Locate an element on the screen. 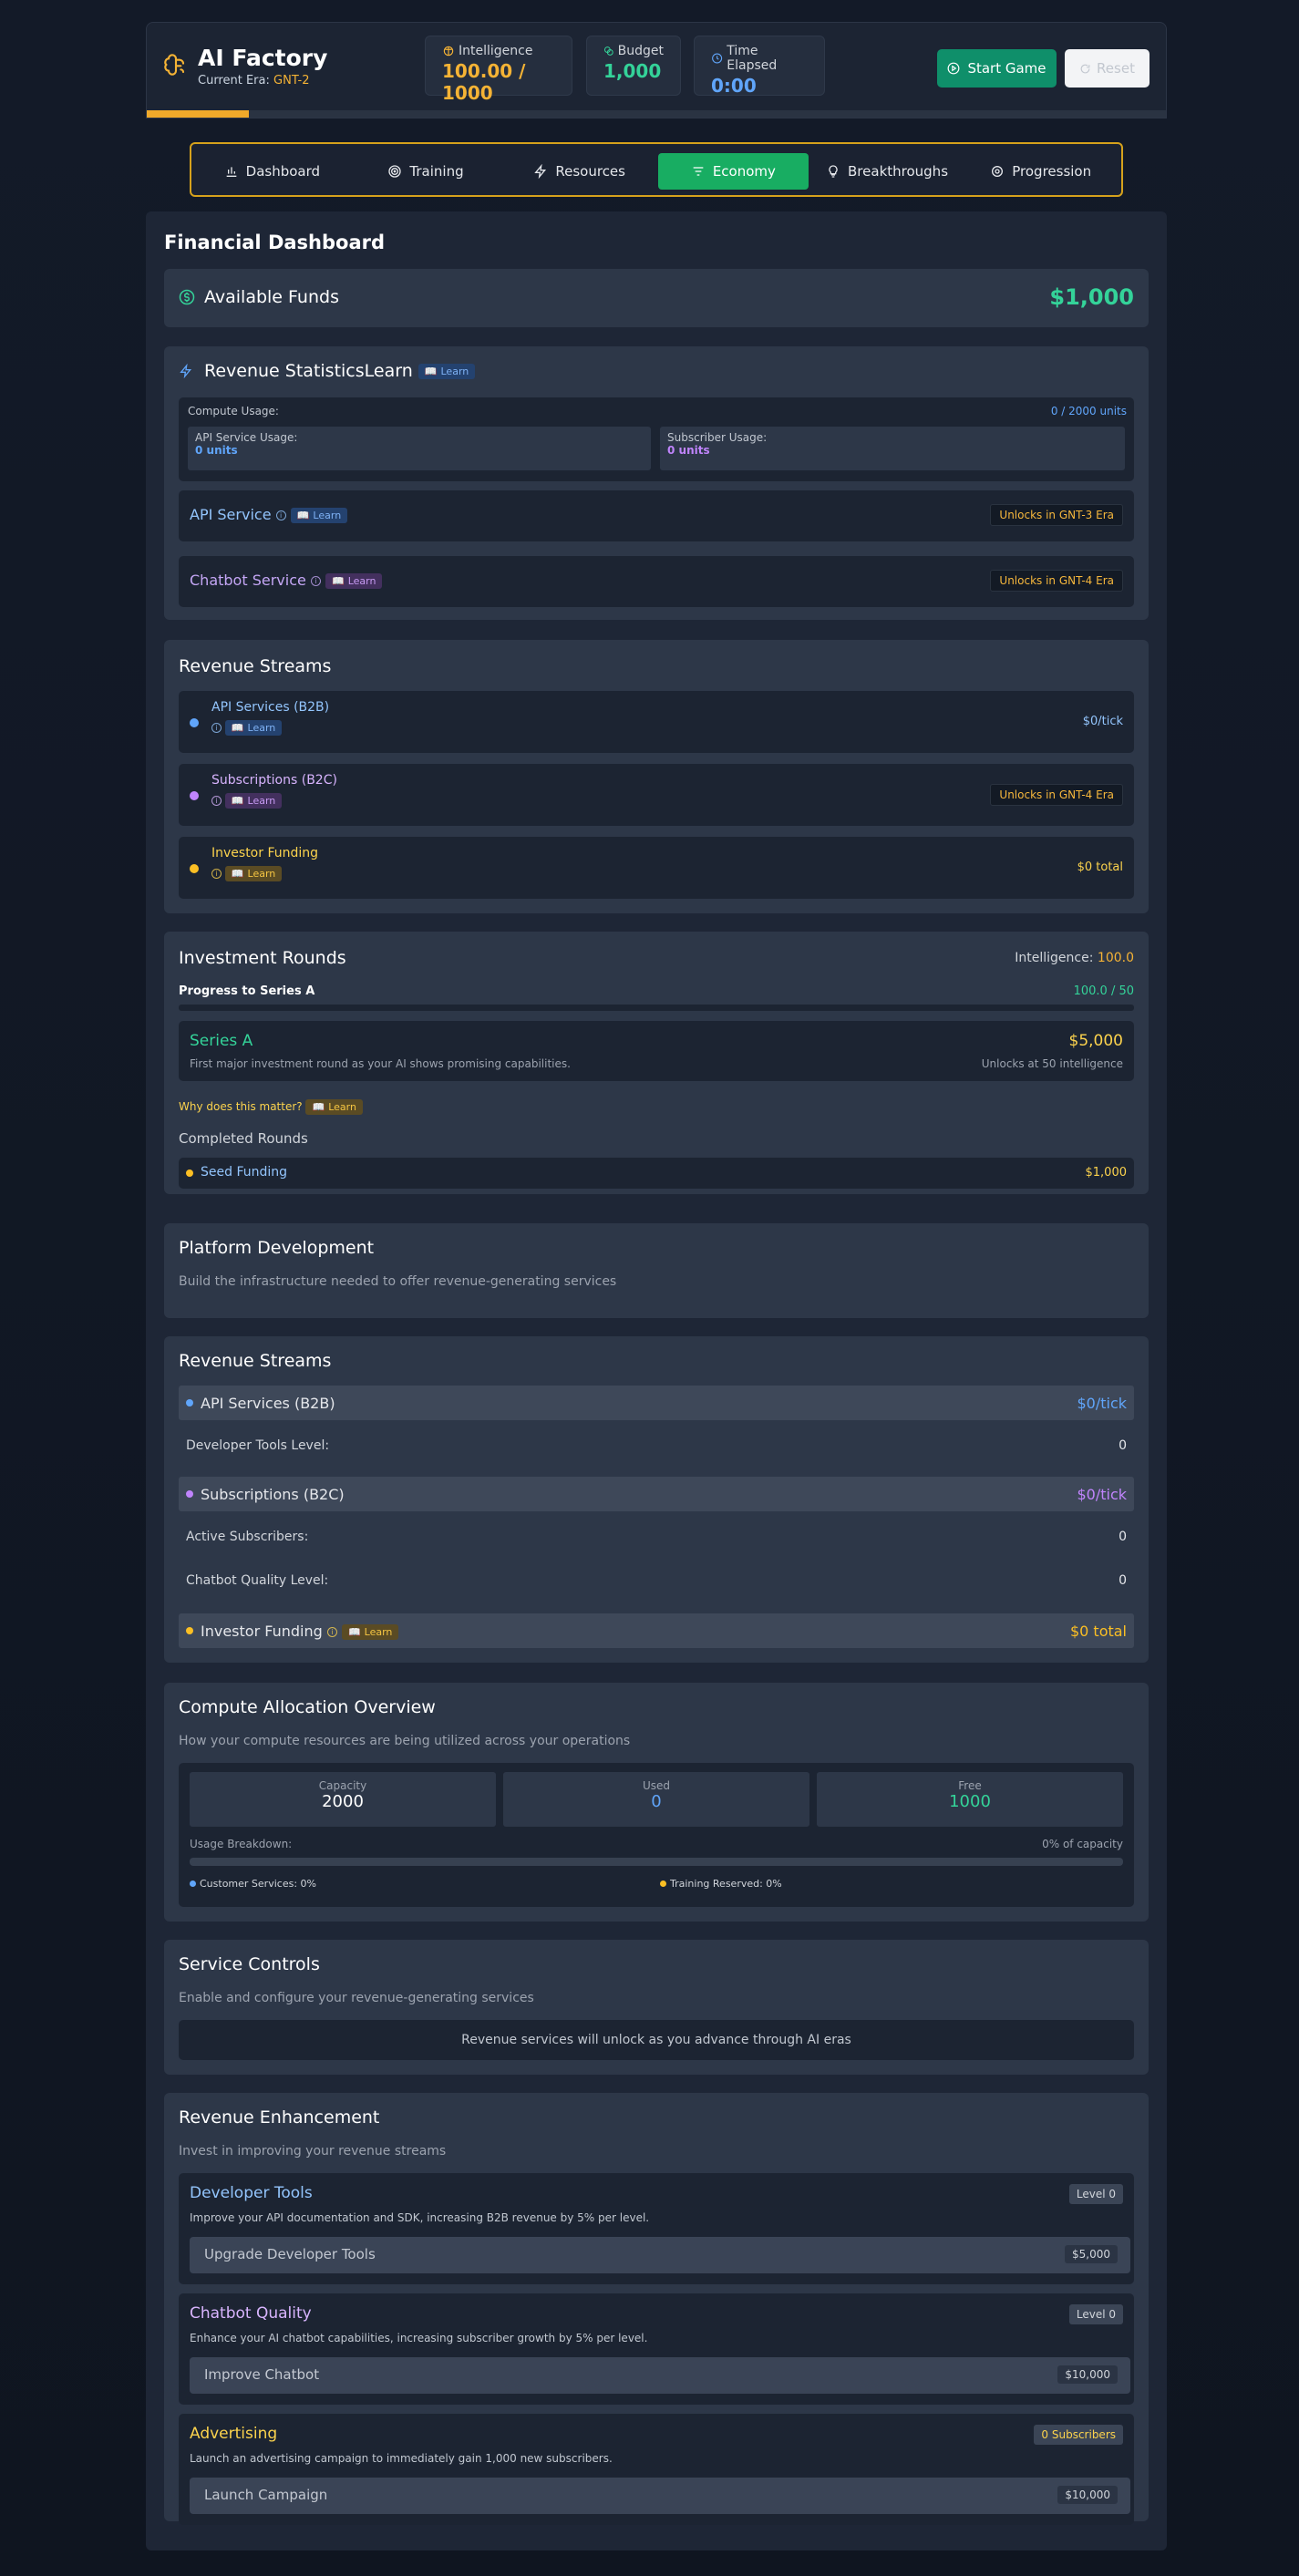 The image size is (1299, 2576). brand: AI Factory Current Era: GNT-2 is located at coordinates (244, 66).